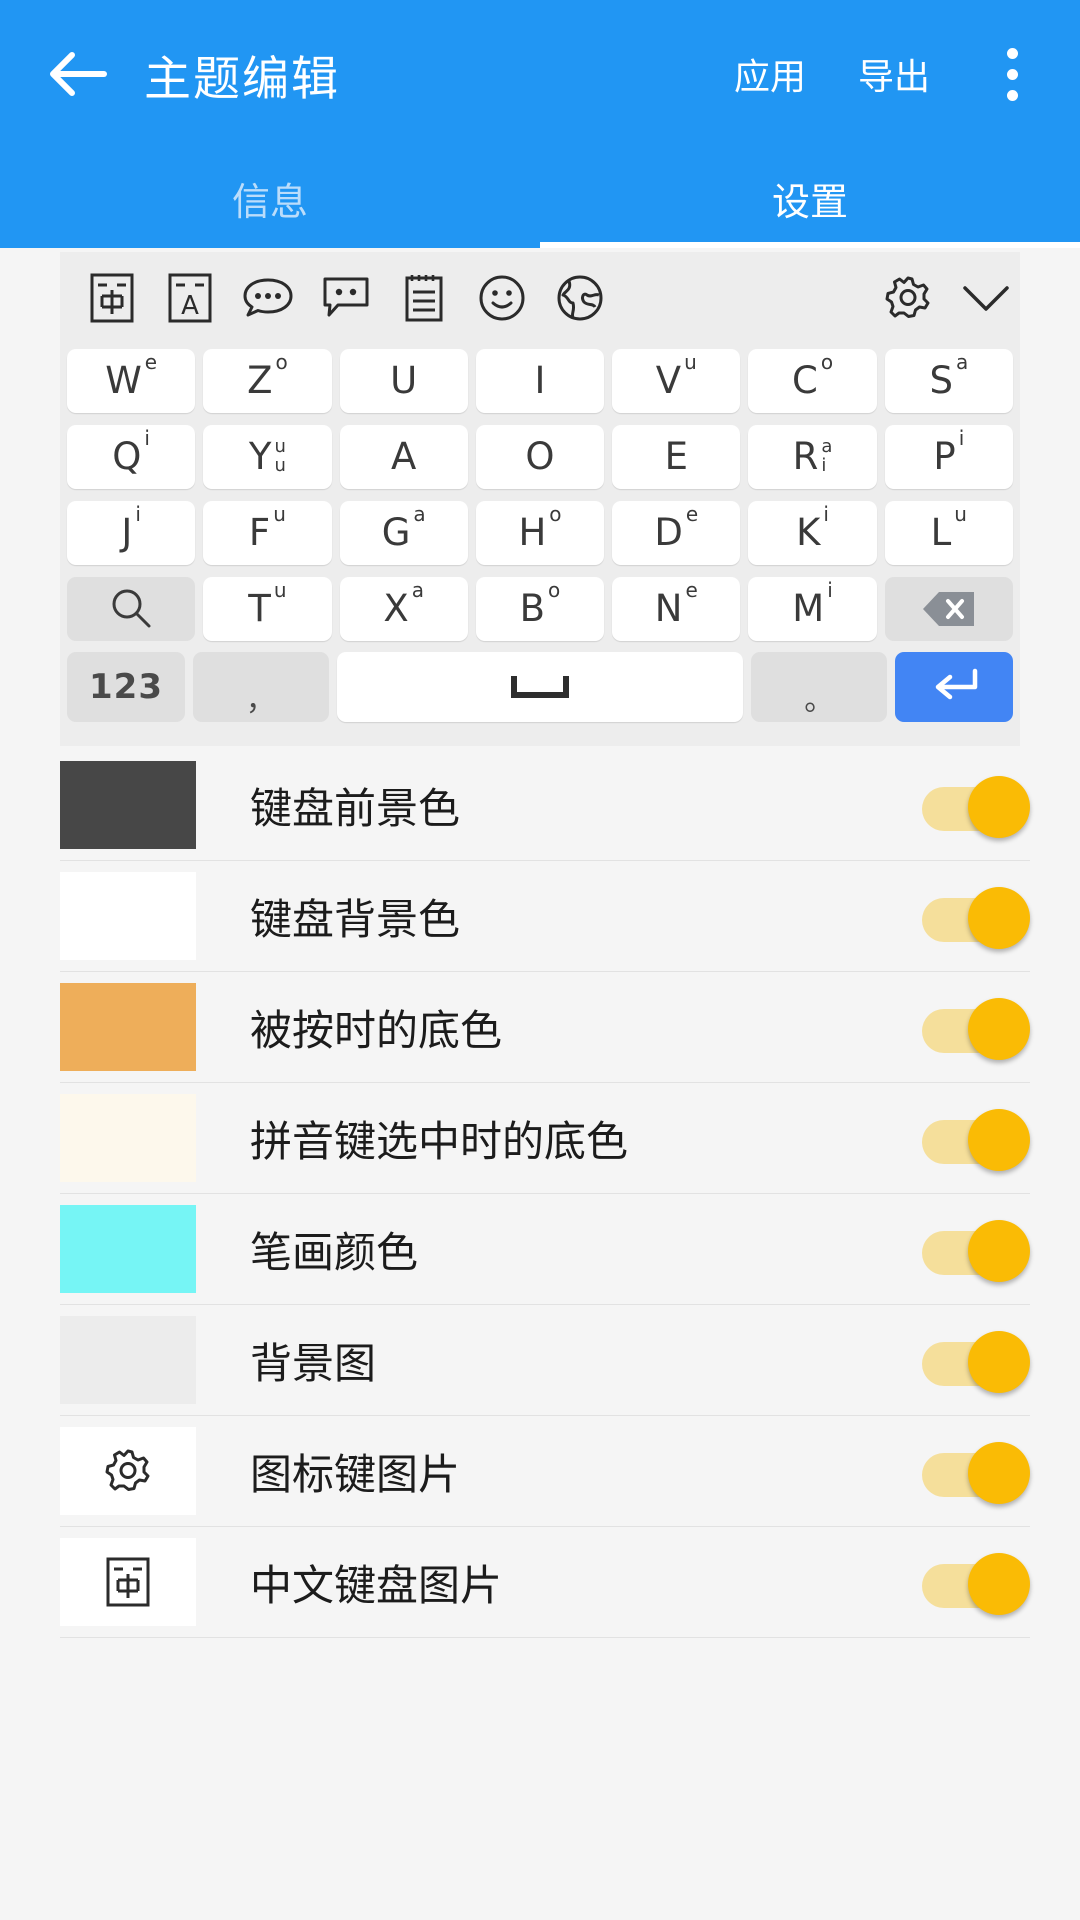  Describe the element at coordinates (502, 298) in the screenshot. I see `emoji-icon` at that location.